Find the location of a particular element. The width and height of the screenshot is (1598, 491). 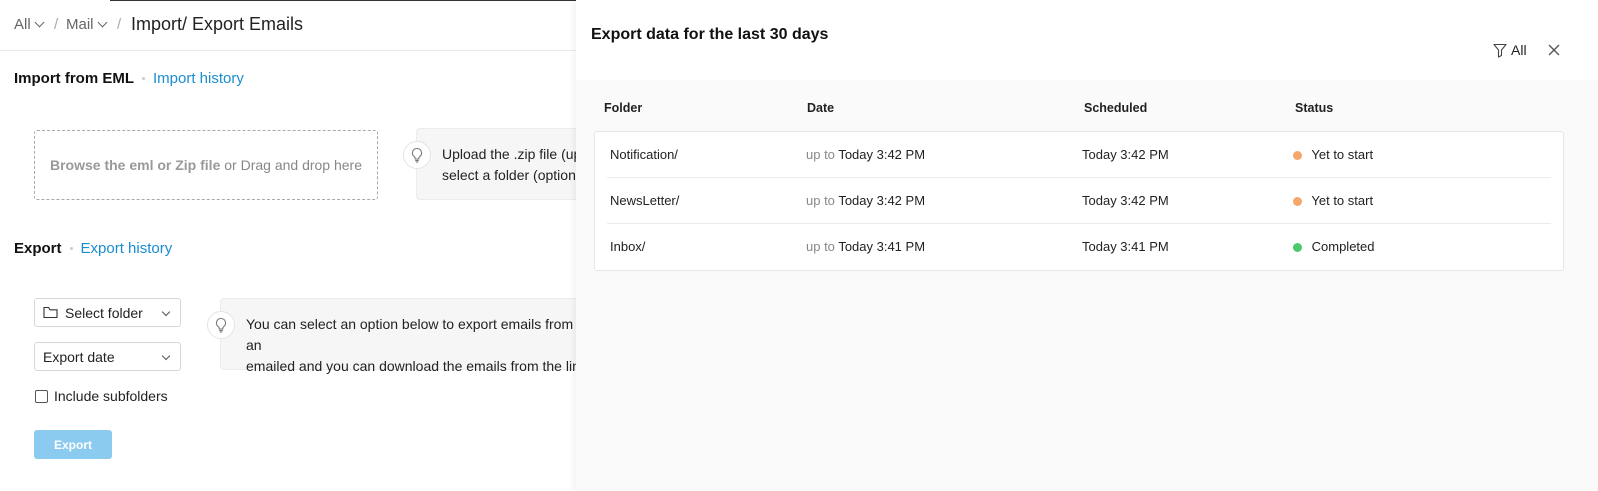

breadcrumb-mail-label: Mail is located at coordinates (80, 24).